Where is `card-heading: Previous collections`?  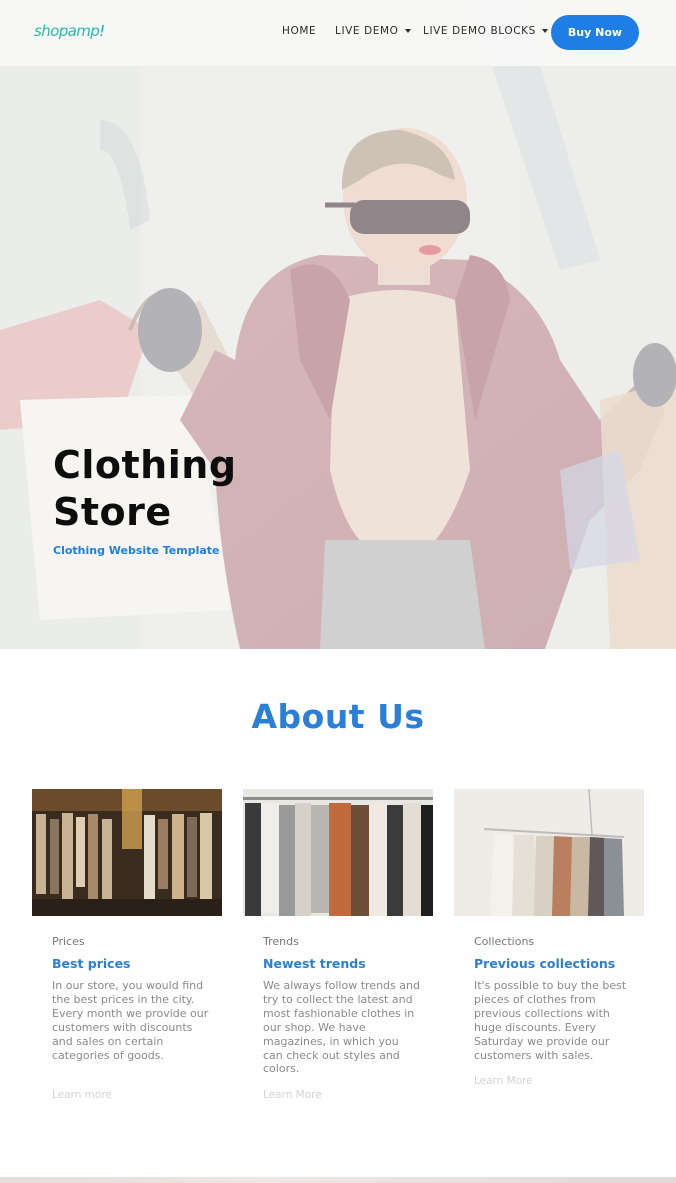
card-heading: Previous collections is located at coordinates (544, 963).